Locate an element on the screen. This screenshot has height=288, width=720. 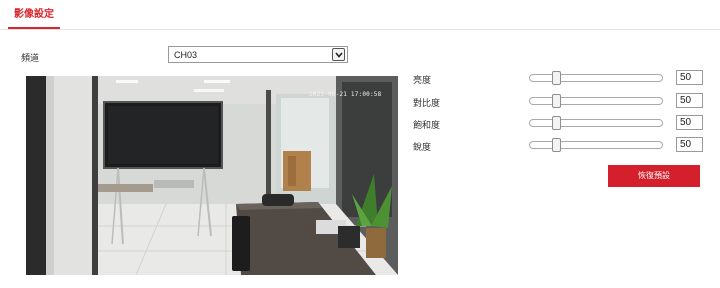
contrast-input: 50 is located at coordinates (689, 100).